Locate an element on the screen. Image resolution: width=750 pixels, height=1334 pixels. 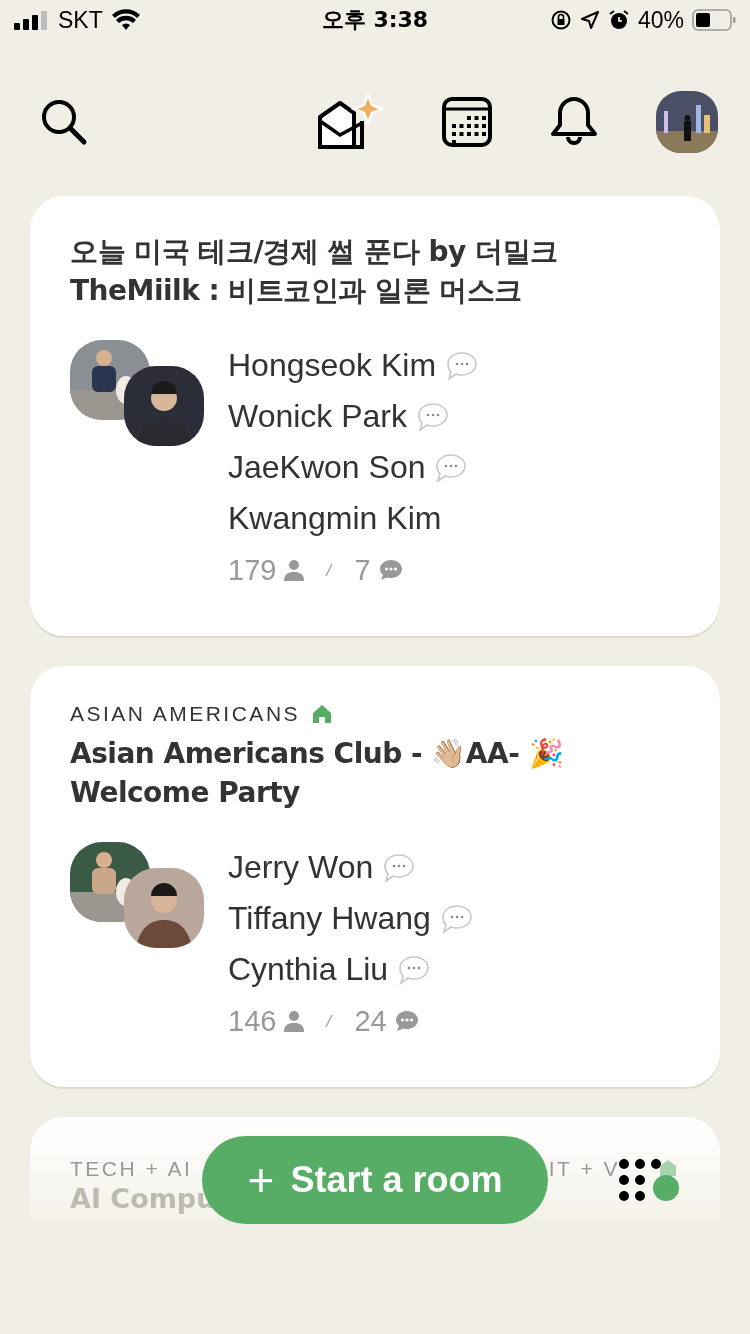
club-name: ASIAN AMERICANS is located at coordinates (185, 714).